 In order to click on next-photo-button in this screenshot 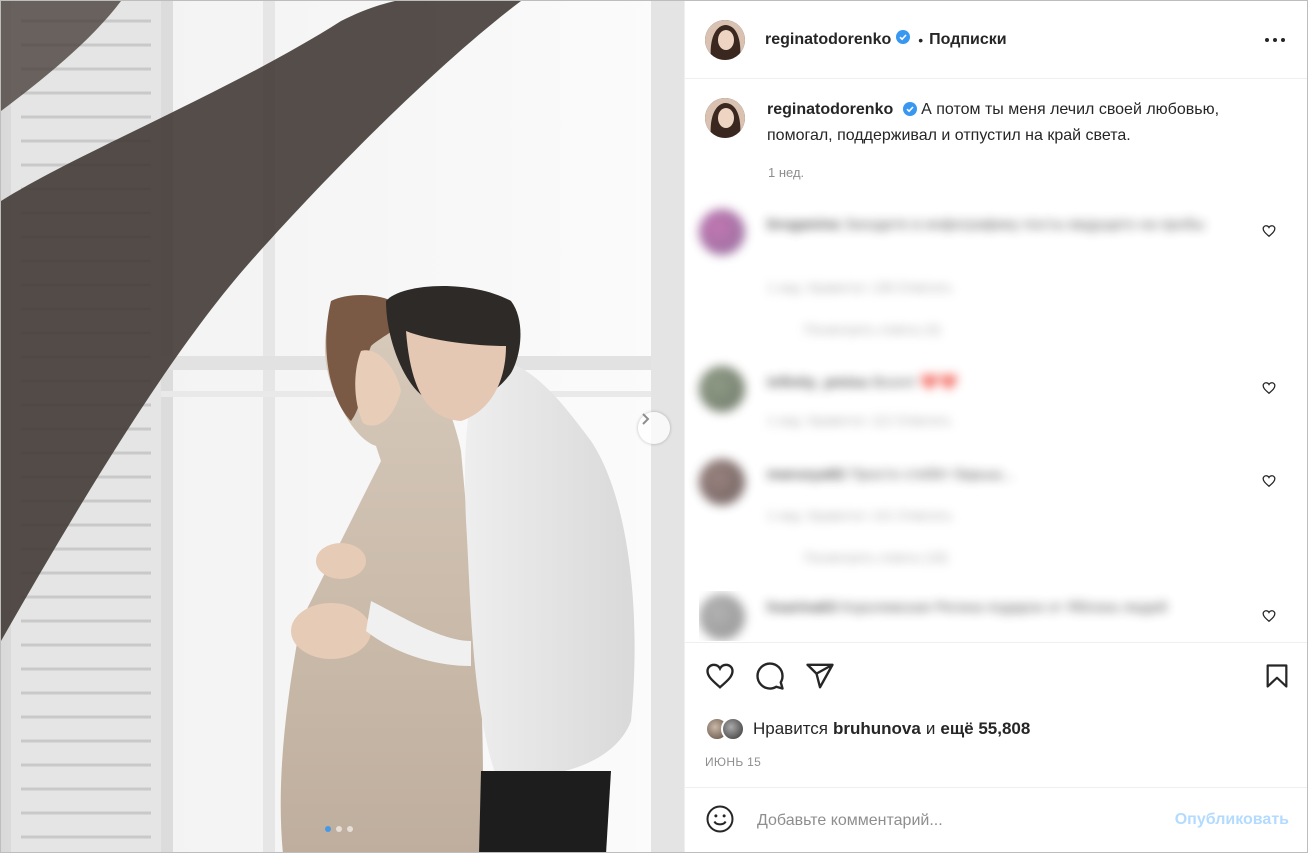, I will do `click(654, 428)`.